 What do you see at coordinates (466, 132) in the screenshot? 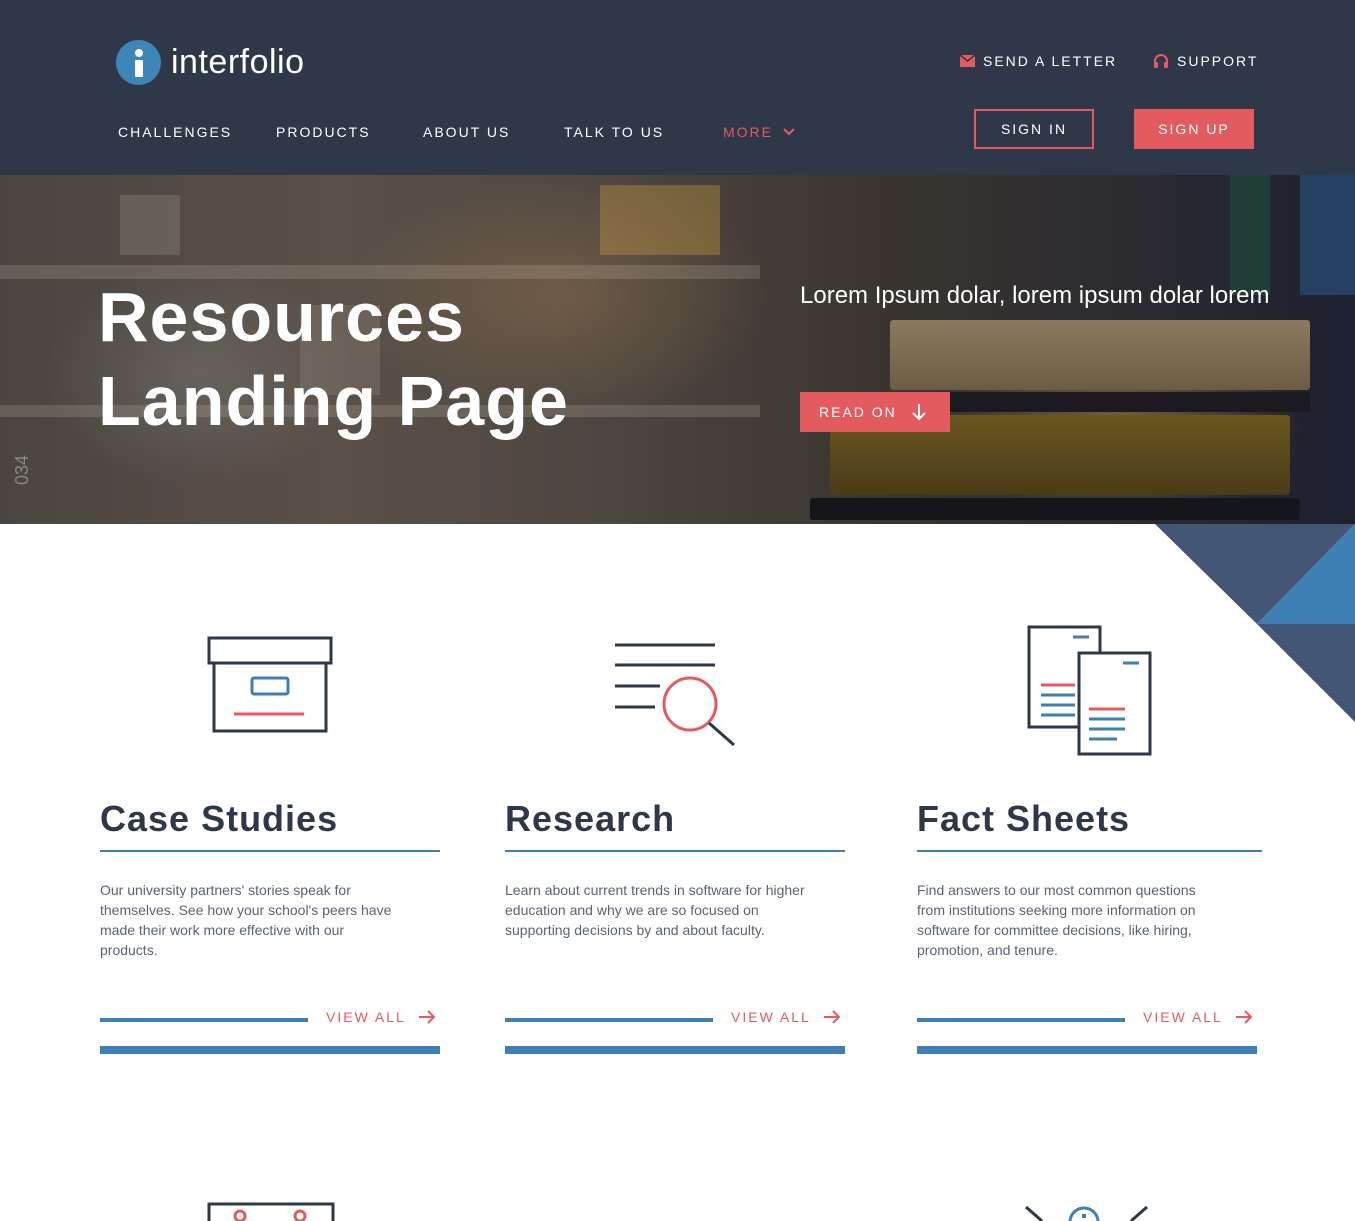
I see `nav-about-us: ABOUT US` at bounding box center [466, 132].